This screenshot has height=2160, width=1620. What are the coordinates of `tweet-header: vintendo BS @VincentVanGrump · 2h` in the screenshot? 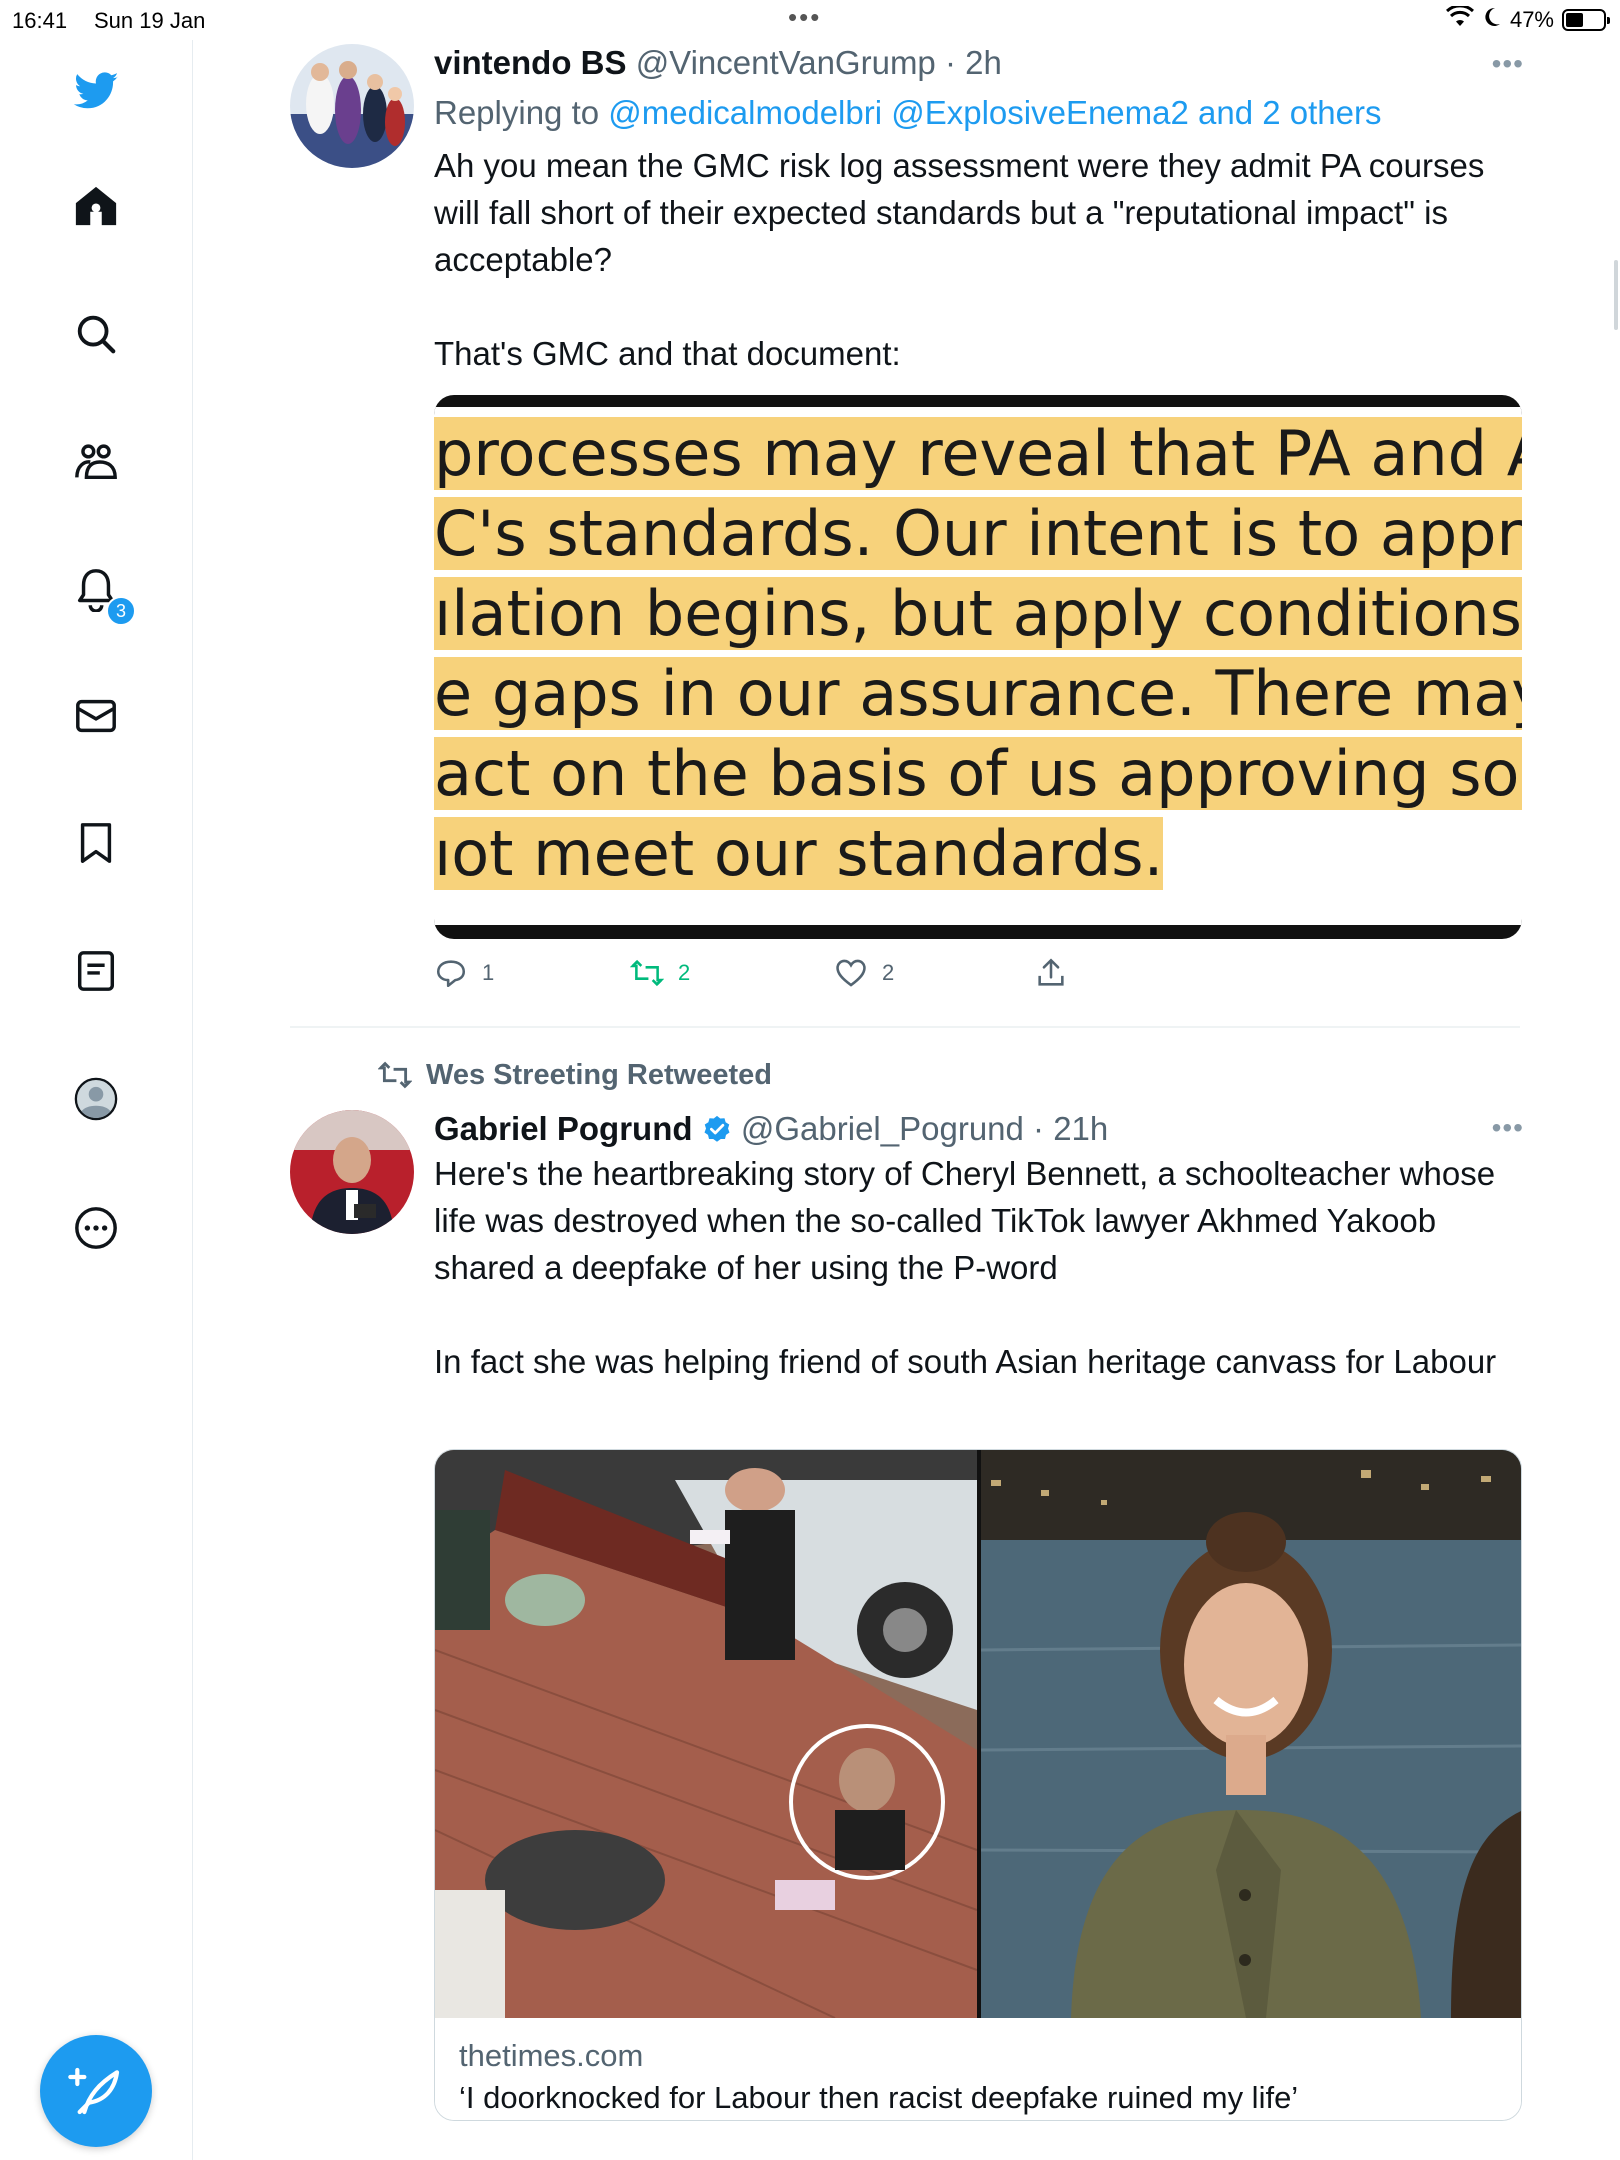 It's located at (979, 63).